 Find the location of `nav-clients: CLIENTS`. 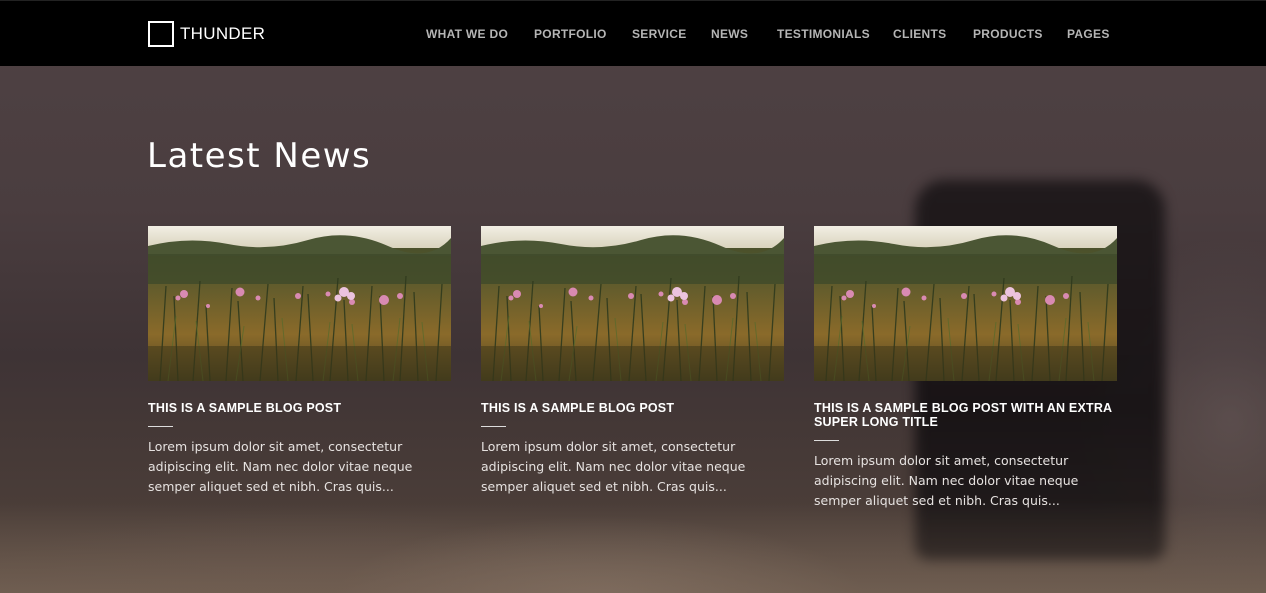

nav-clients: CLIENTS is located at coordinates (919, 34).